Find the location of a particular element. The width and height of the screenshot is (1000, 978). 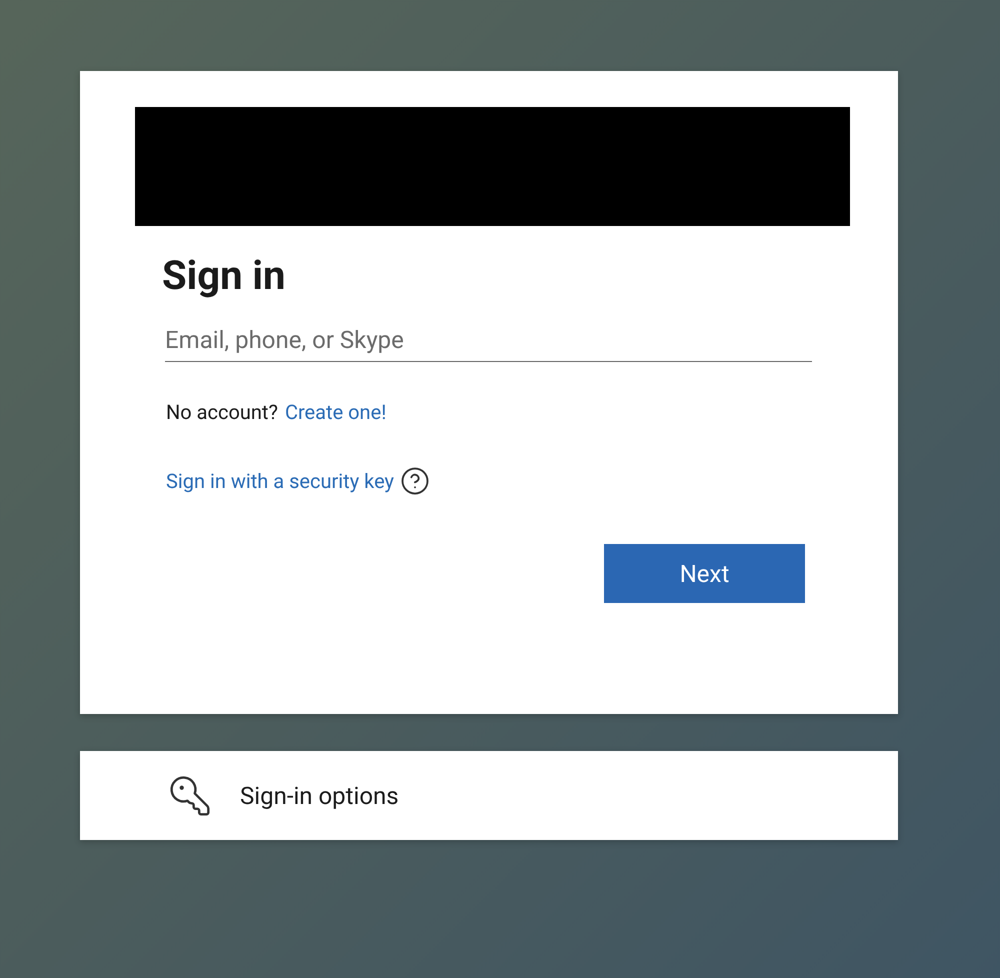

help-icon is located at coordinates (415, 481).